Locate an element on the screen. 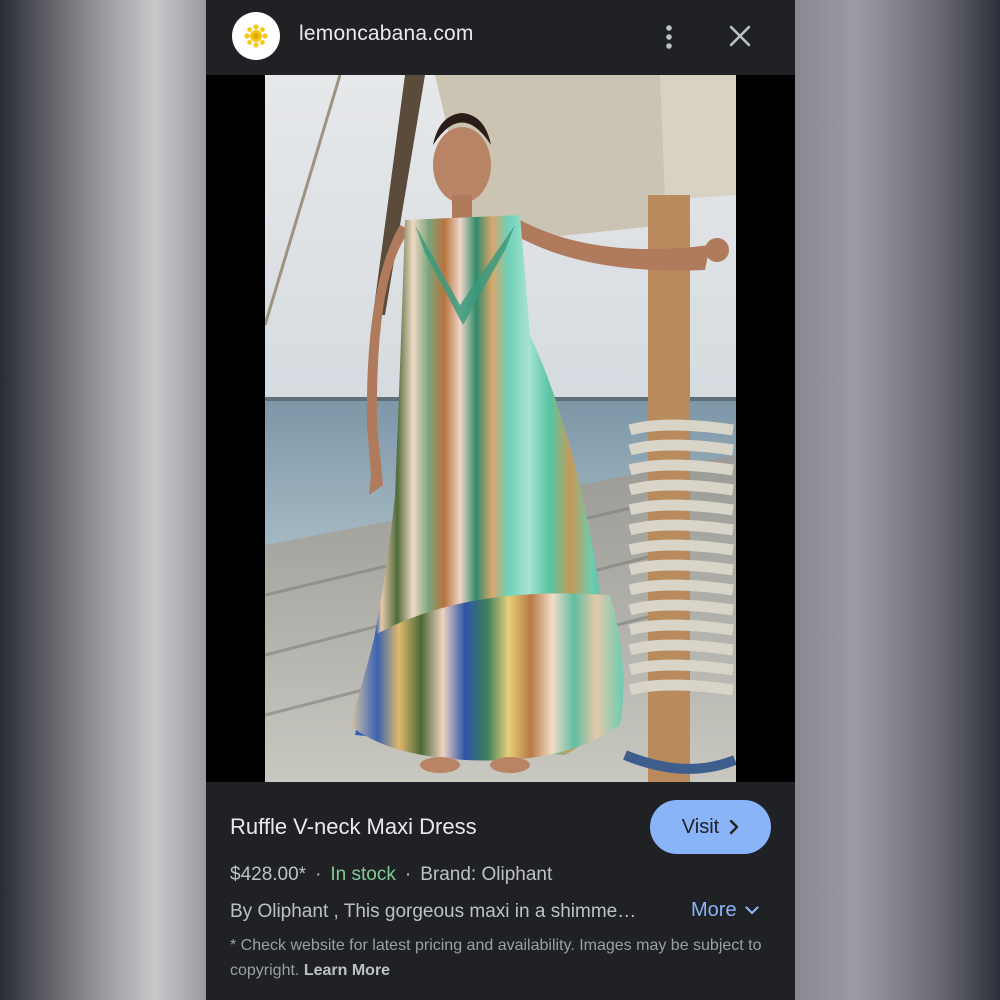  header: lemoncabana.com is located at coordinates (500, 37).